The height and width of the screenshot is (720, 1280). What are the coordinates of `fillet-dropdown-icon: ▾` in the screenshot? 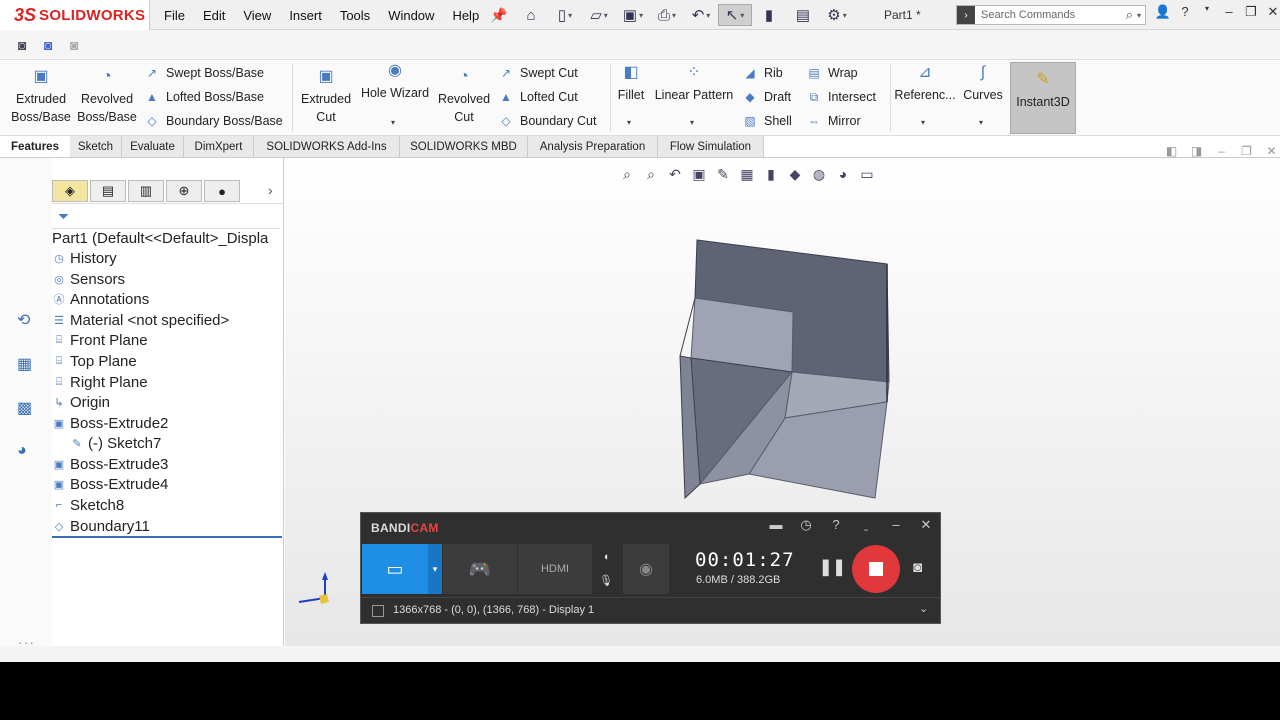 It's located at (629, 122).